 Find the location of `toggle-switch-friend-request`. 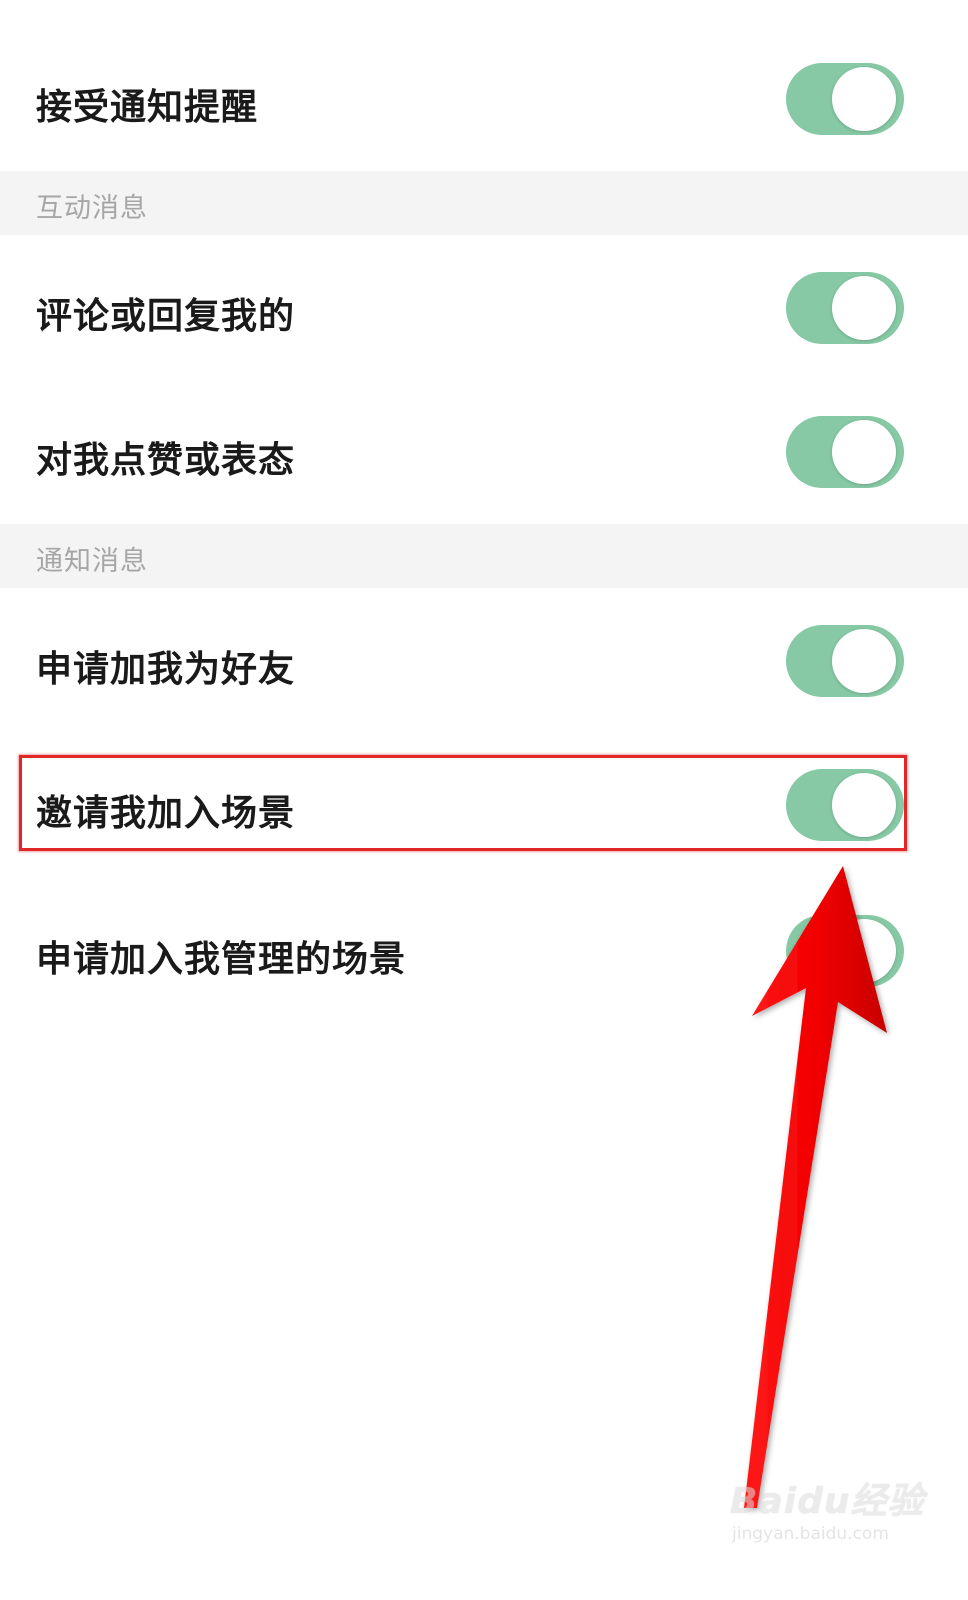

toggle-switch-friend-request is located at coordinates (845, 661).